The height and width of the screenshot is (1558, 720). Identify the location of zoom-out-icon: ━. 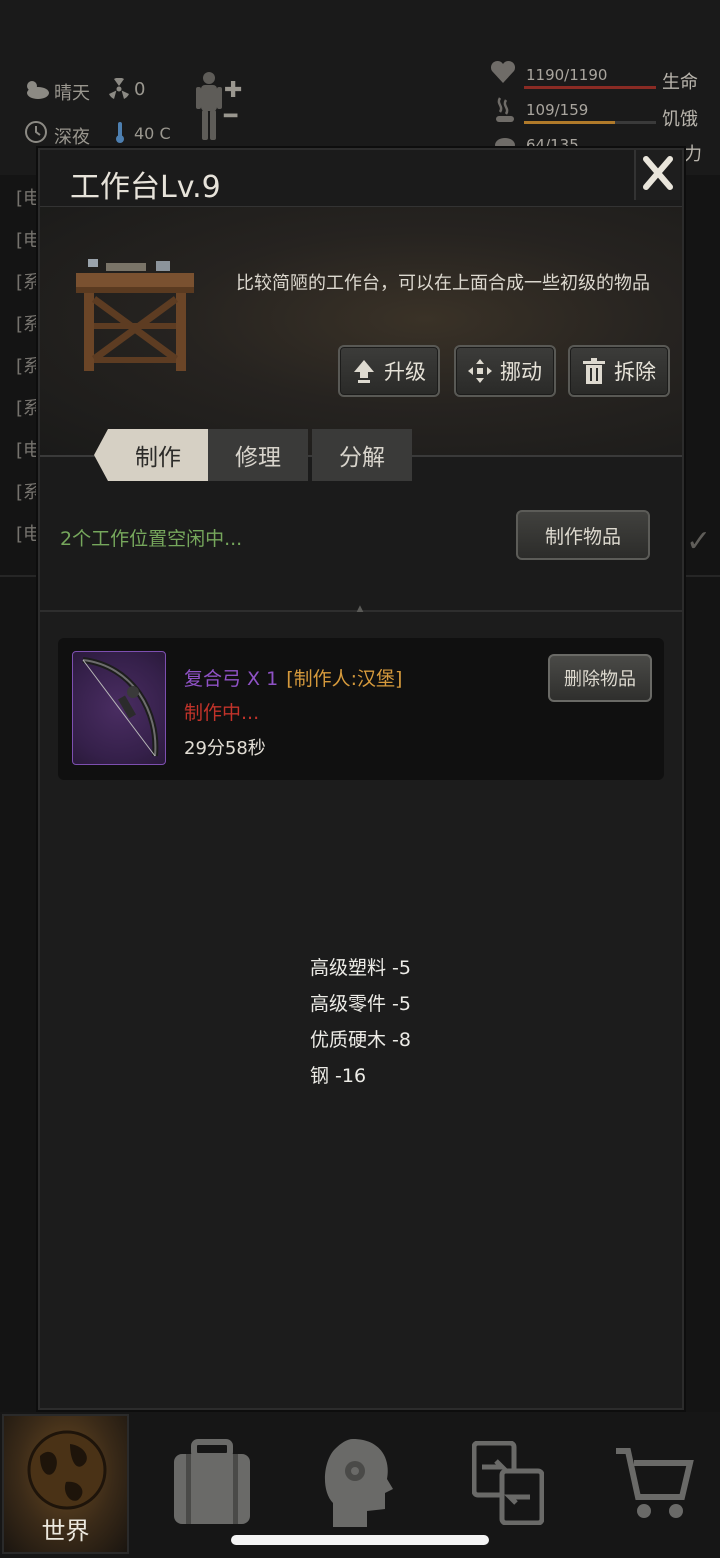
(230, 116).